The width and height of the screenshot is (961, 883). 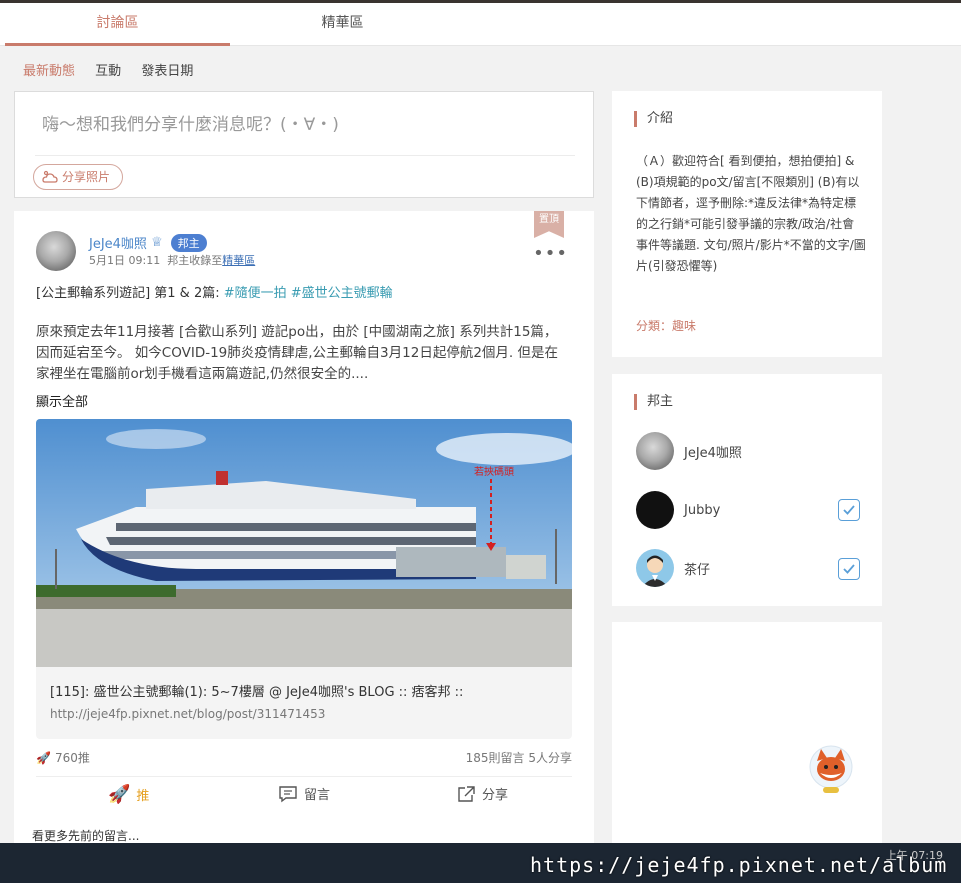 I want to click on post-date: 5月1日 09:11, so click(x=125, y=260).